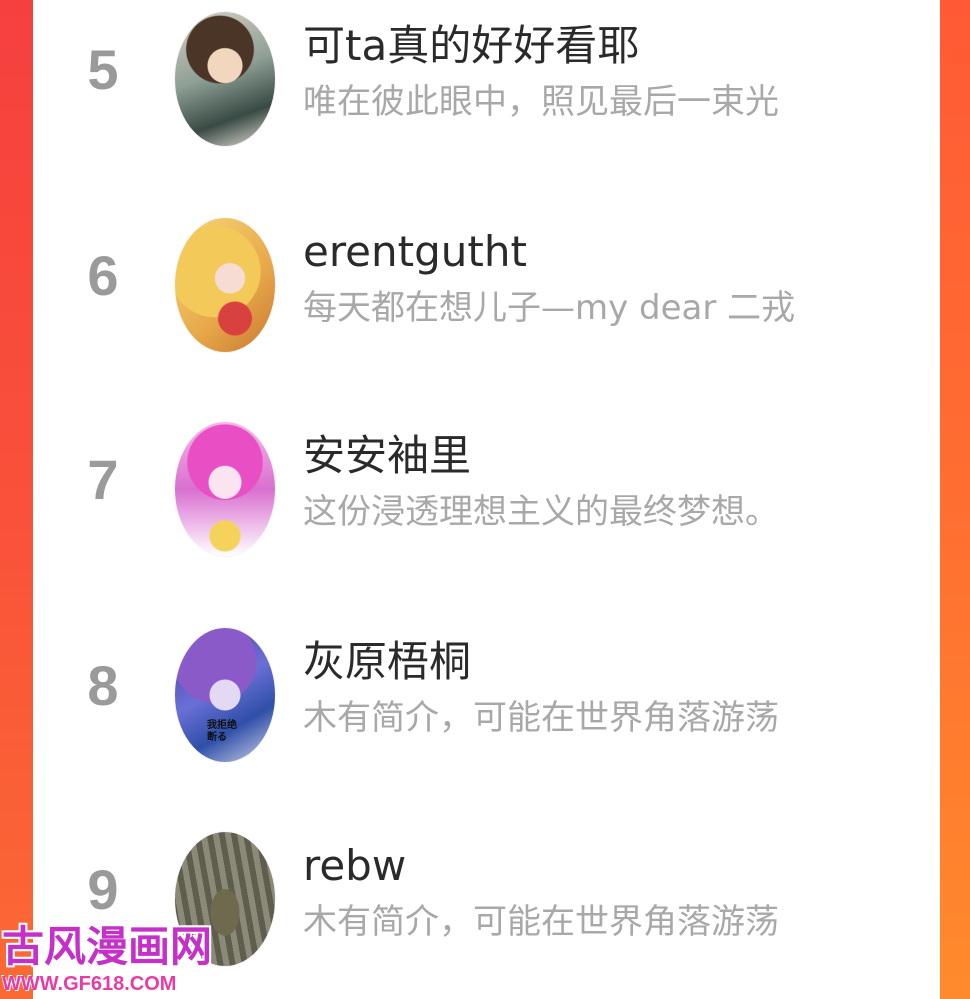 Image resolution: width=970 pixels, height=999 pixels. I want to click on user-bio: 这份浸透理想主义的最终梦想。, so click(541, 512).